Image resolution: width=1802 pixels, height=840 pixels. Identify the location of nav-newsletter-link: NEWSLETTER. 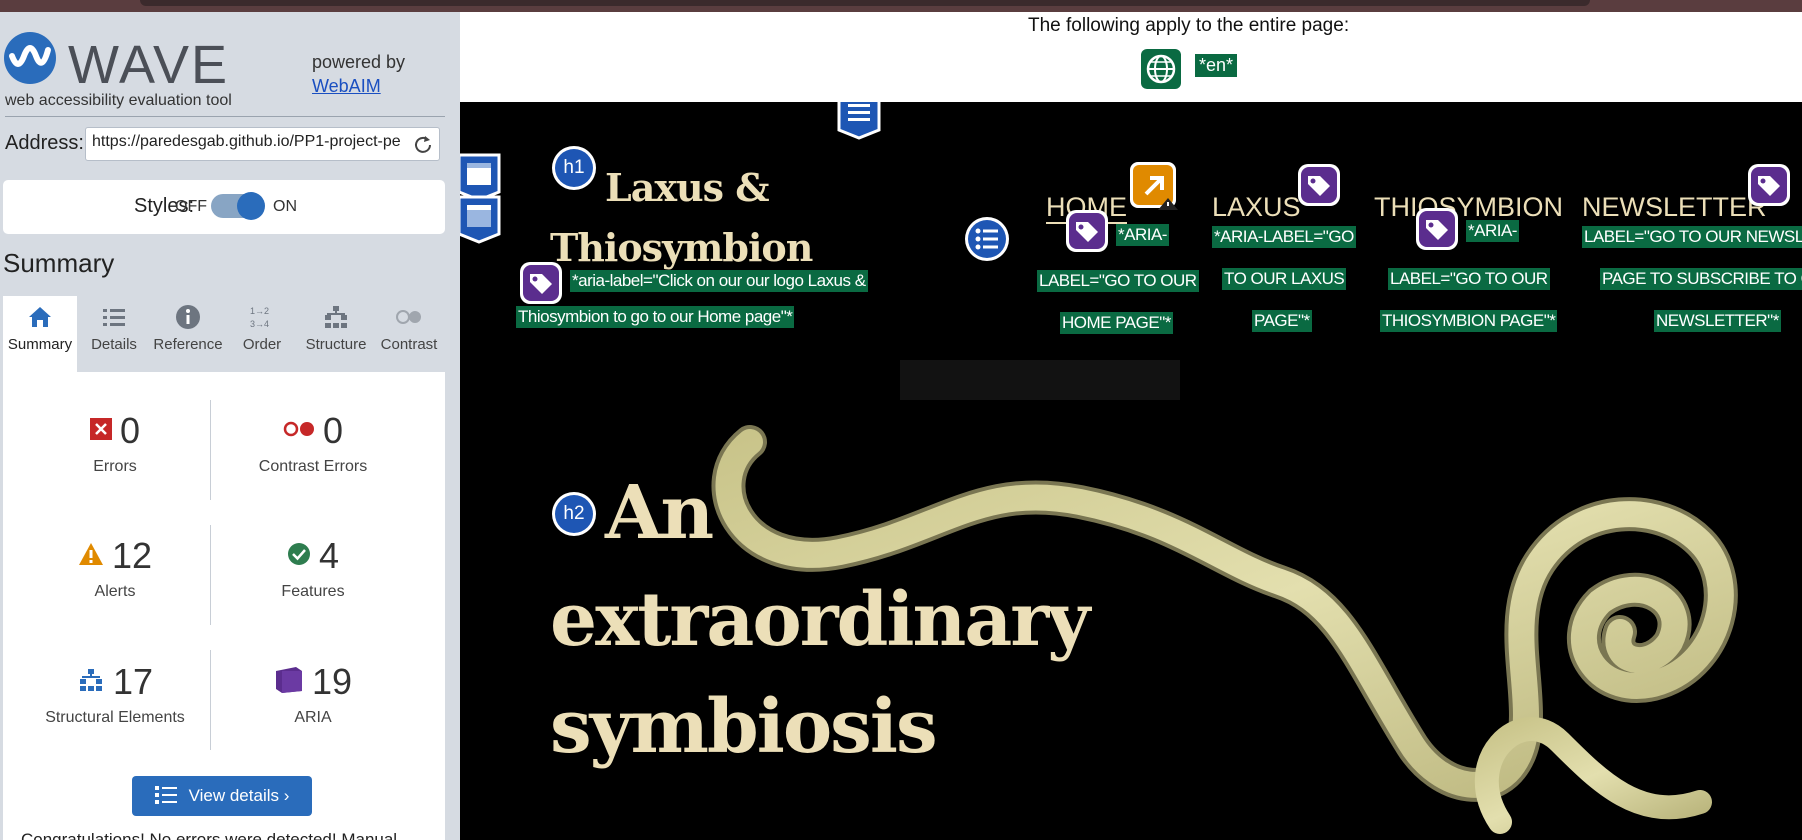
(1674, 207).